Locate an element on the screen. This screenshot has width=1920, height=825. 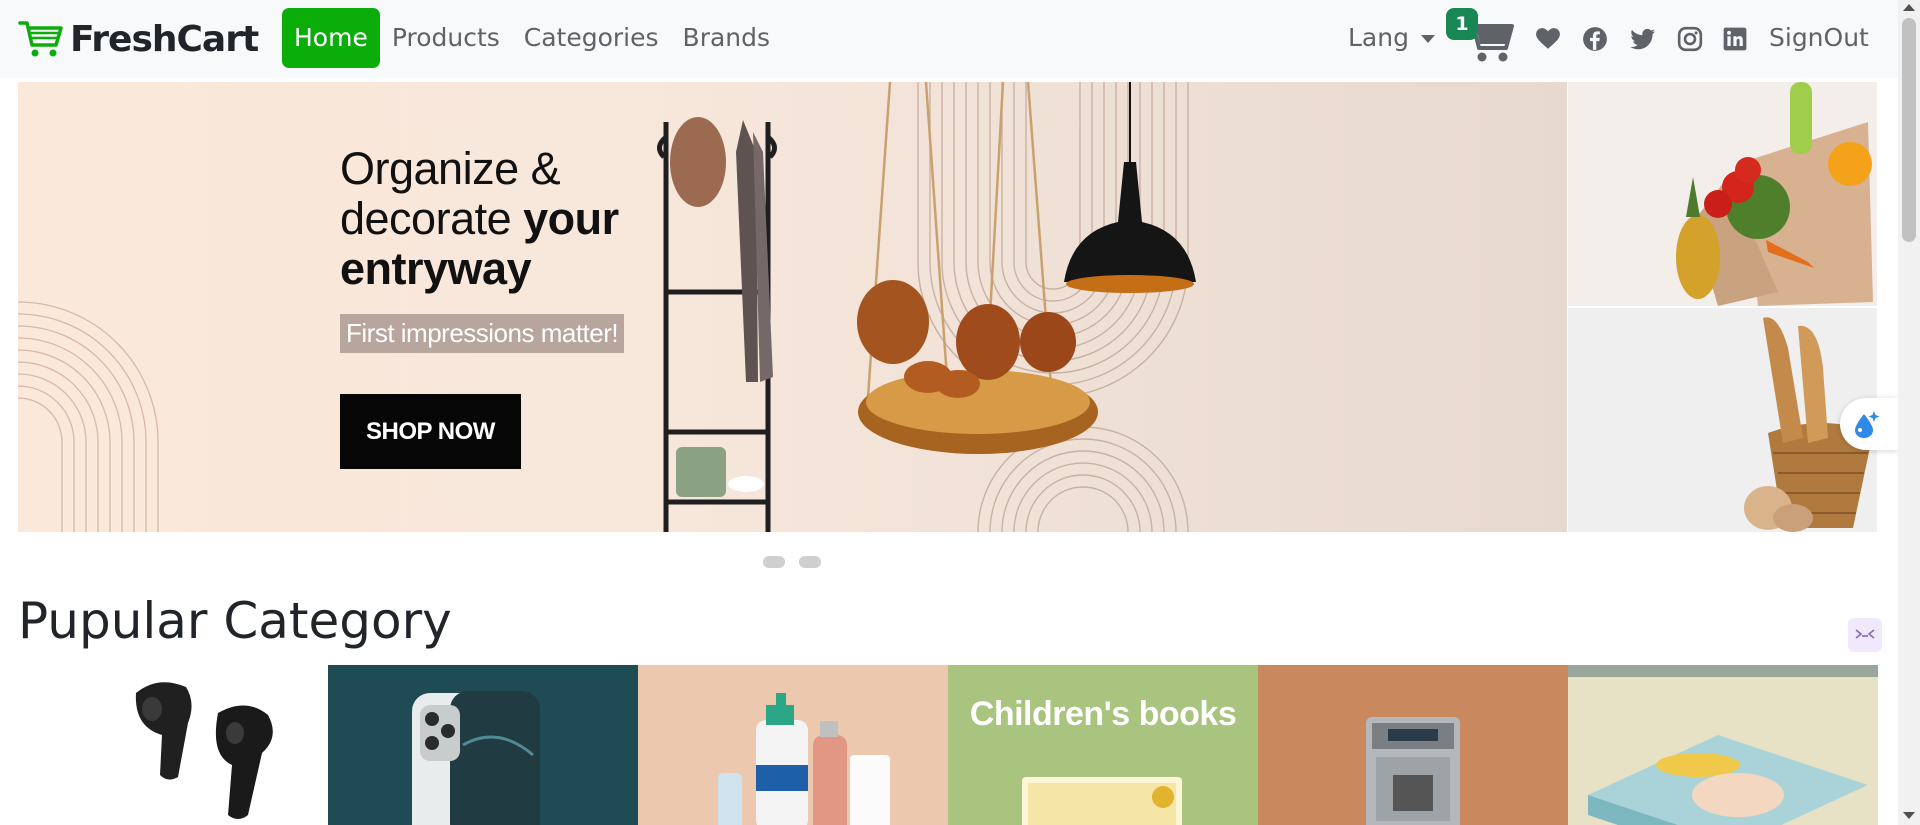
bread-basket-image is located at coordinates (1722, 420).